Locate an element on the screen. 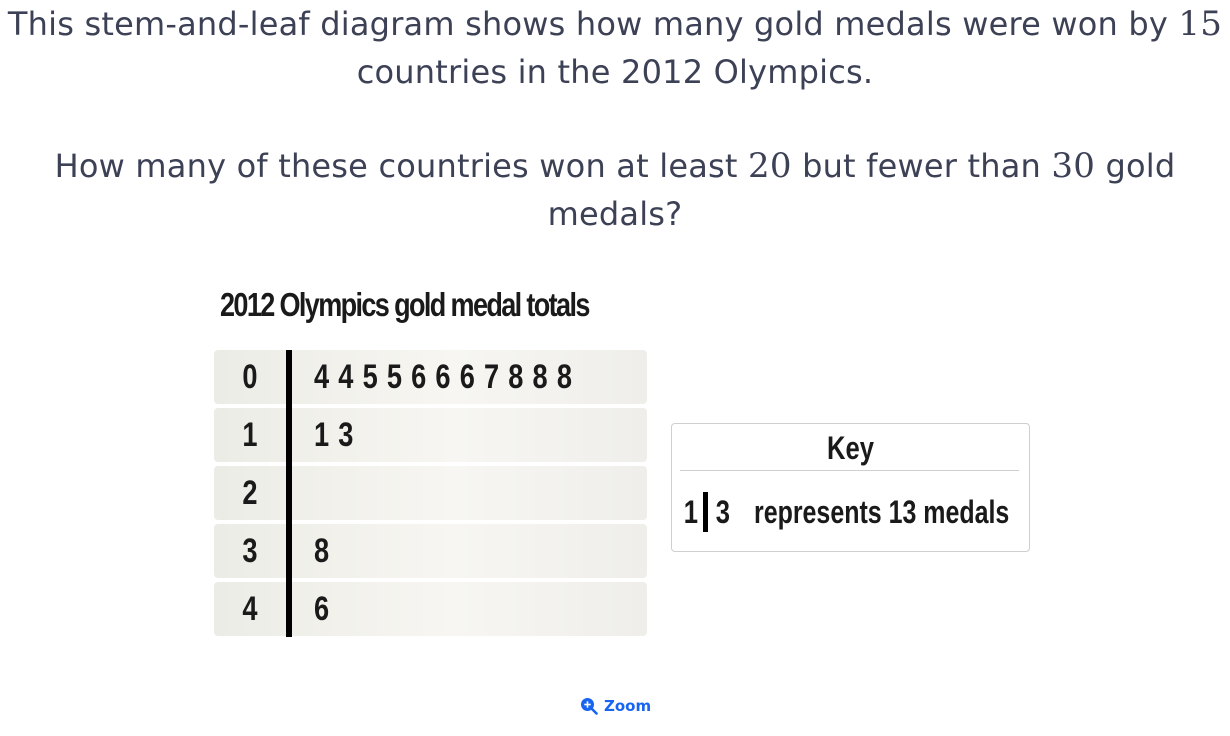 This screenshot has height=736, width=1230. plot-title: 2012 Olympics gold medal totals is located at coordinates (405, 304).